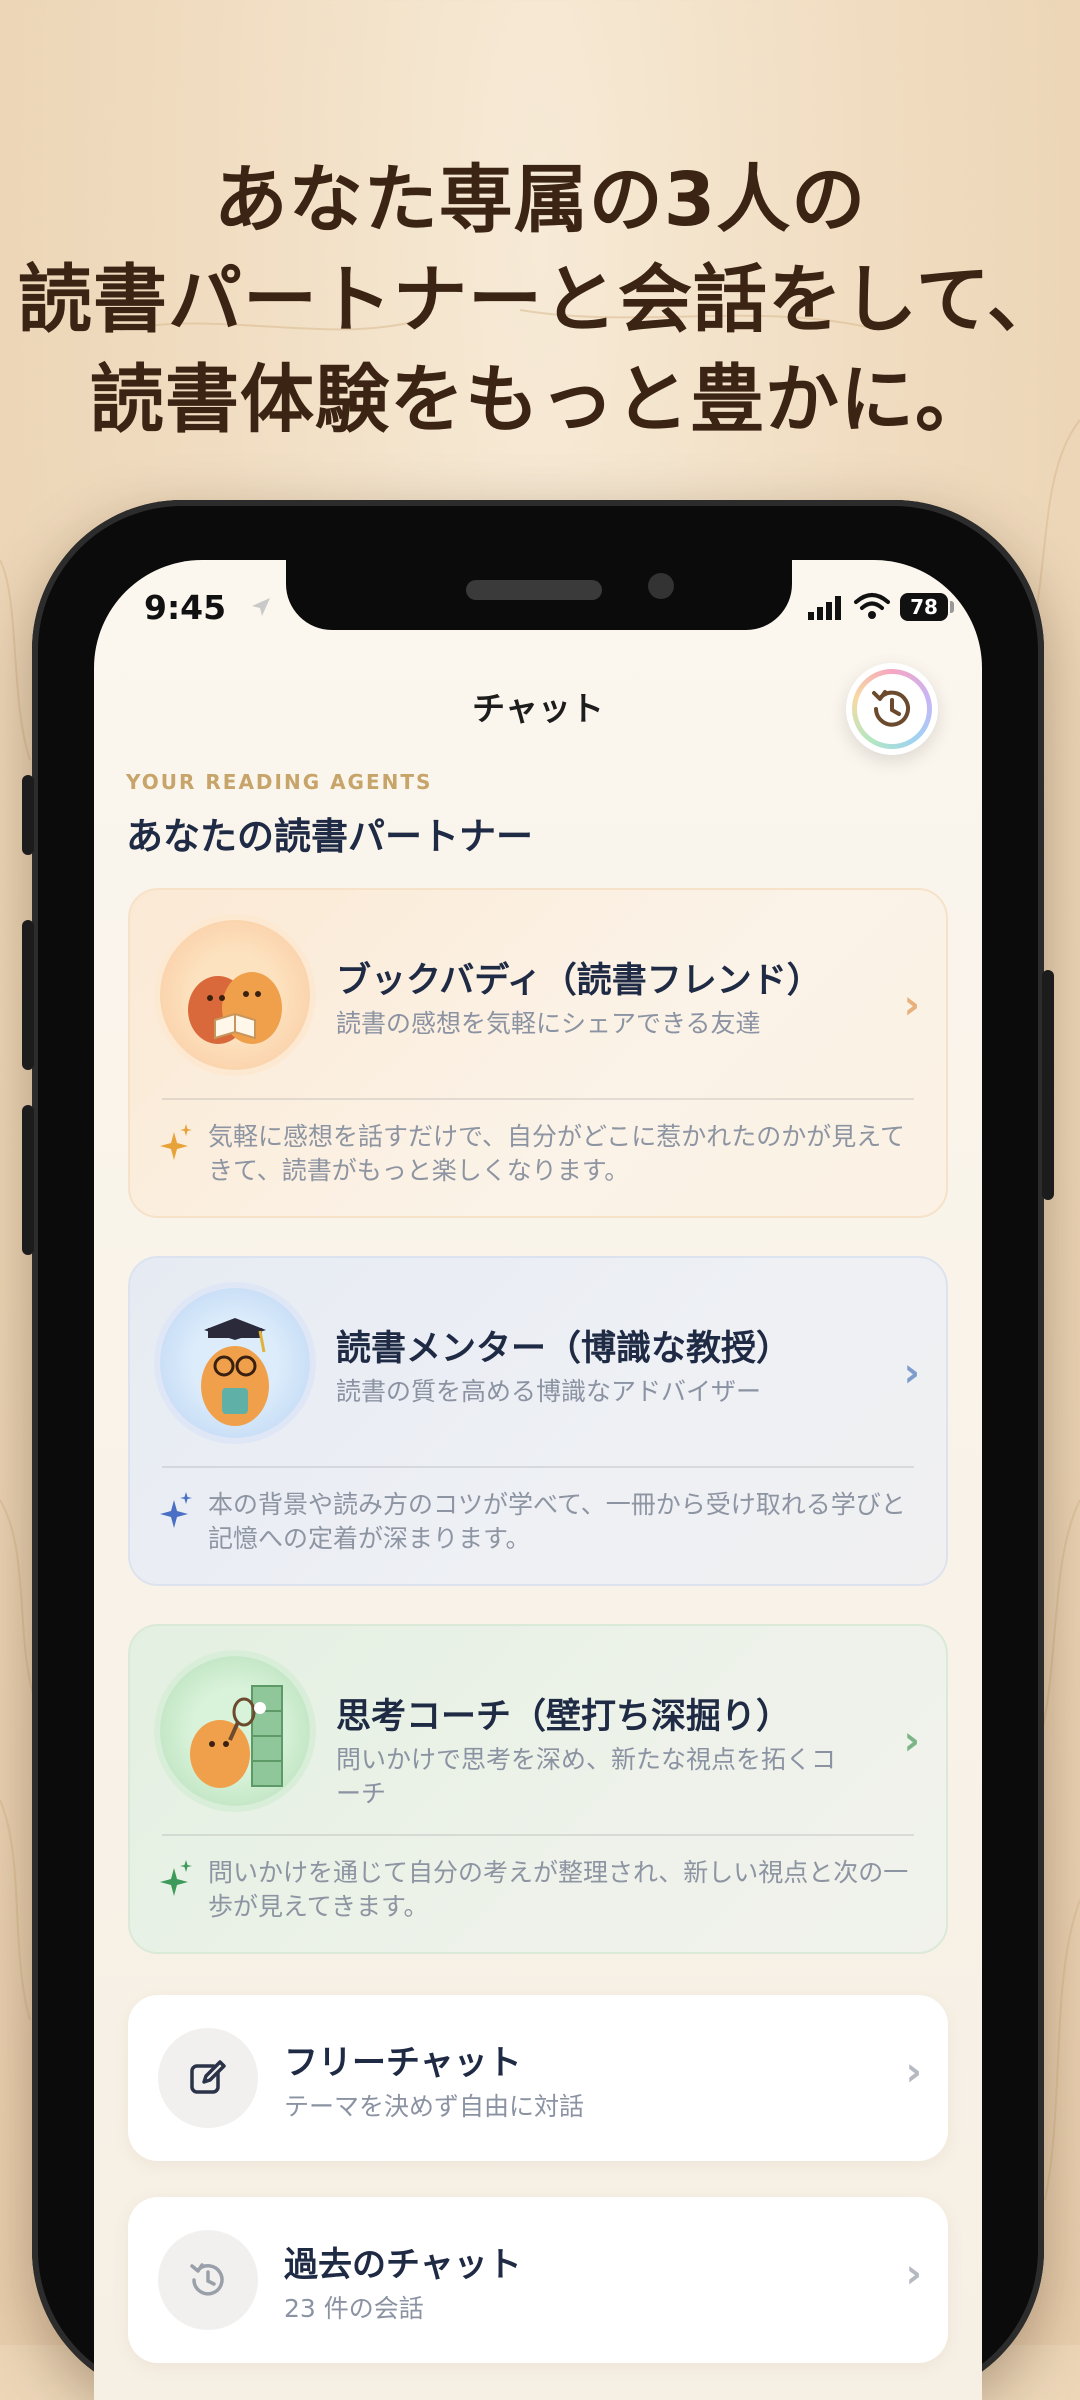 The height and width of the screenshot is (2400, 1080). Describe the element at coordinates (661, 586) in the screenshot. I see `camera` at that location.